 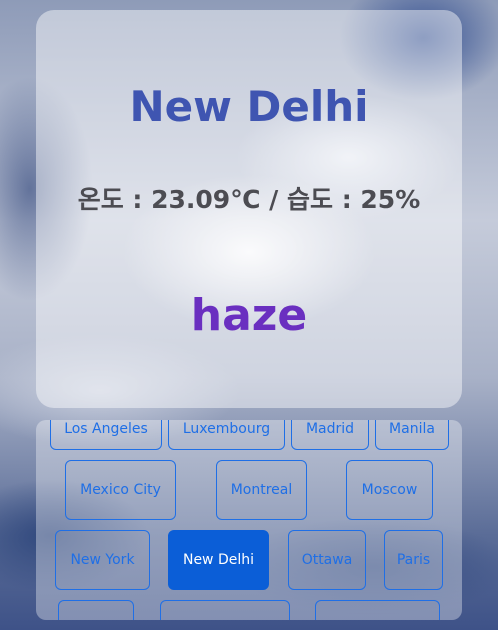 What do you see at coordinates (261, 490) in the screenshot?
I see `city-button-montreal: Montreal` at bounding box center [261, 490].